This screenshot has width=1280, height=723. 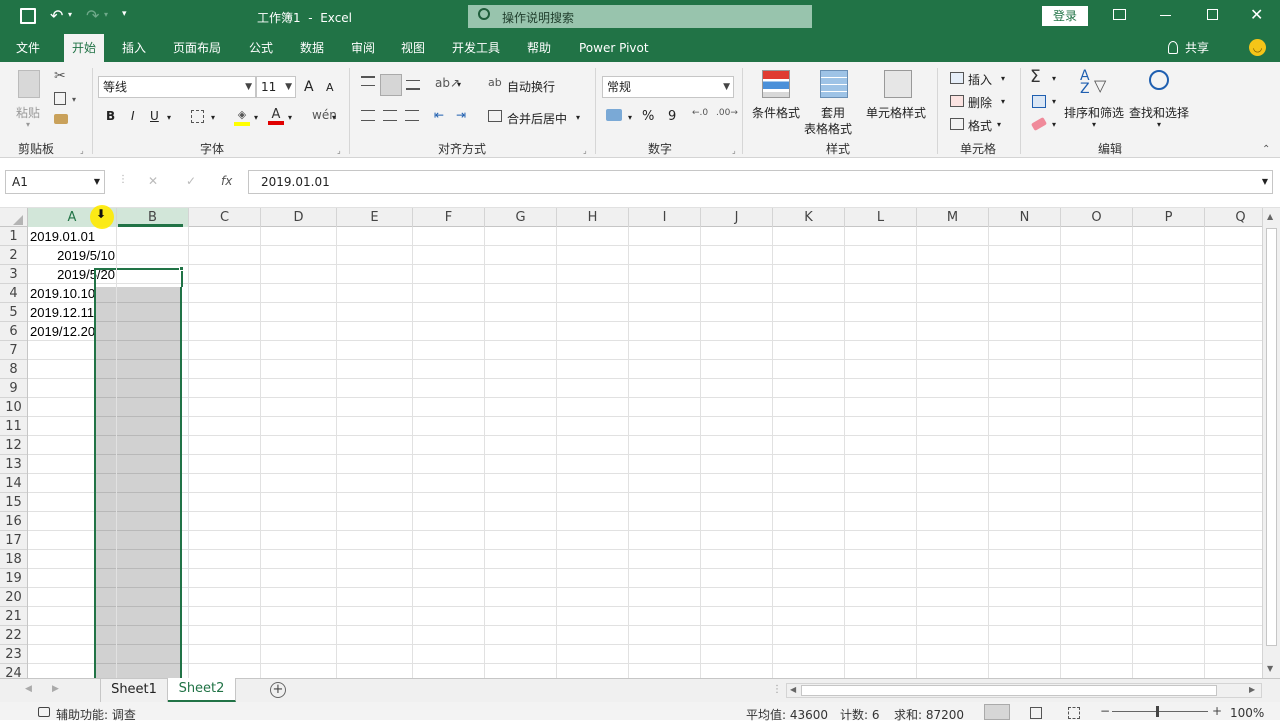 What do you see at coordinates (1039, 124) in the screenshot?
I see `clear-icon` at bounding box center [1039, 124].